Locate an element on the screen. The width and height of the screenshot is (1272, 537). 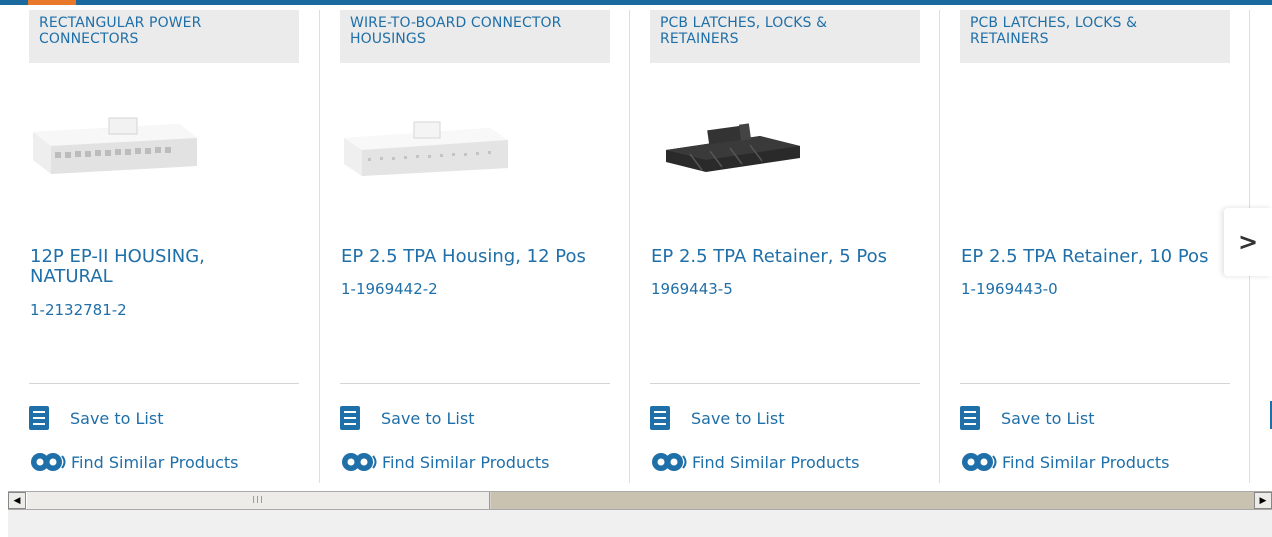
chevron-right-icon: > is located at coordinates (1248, 242).